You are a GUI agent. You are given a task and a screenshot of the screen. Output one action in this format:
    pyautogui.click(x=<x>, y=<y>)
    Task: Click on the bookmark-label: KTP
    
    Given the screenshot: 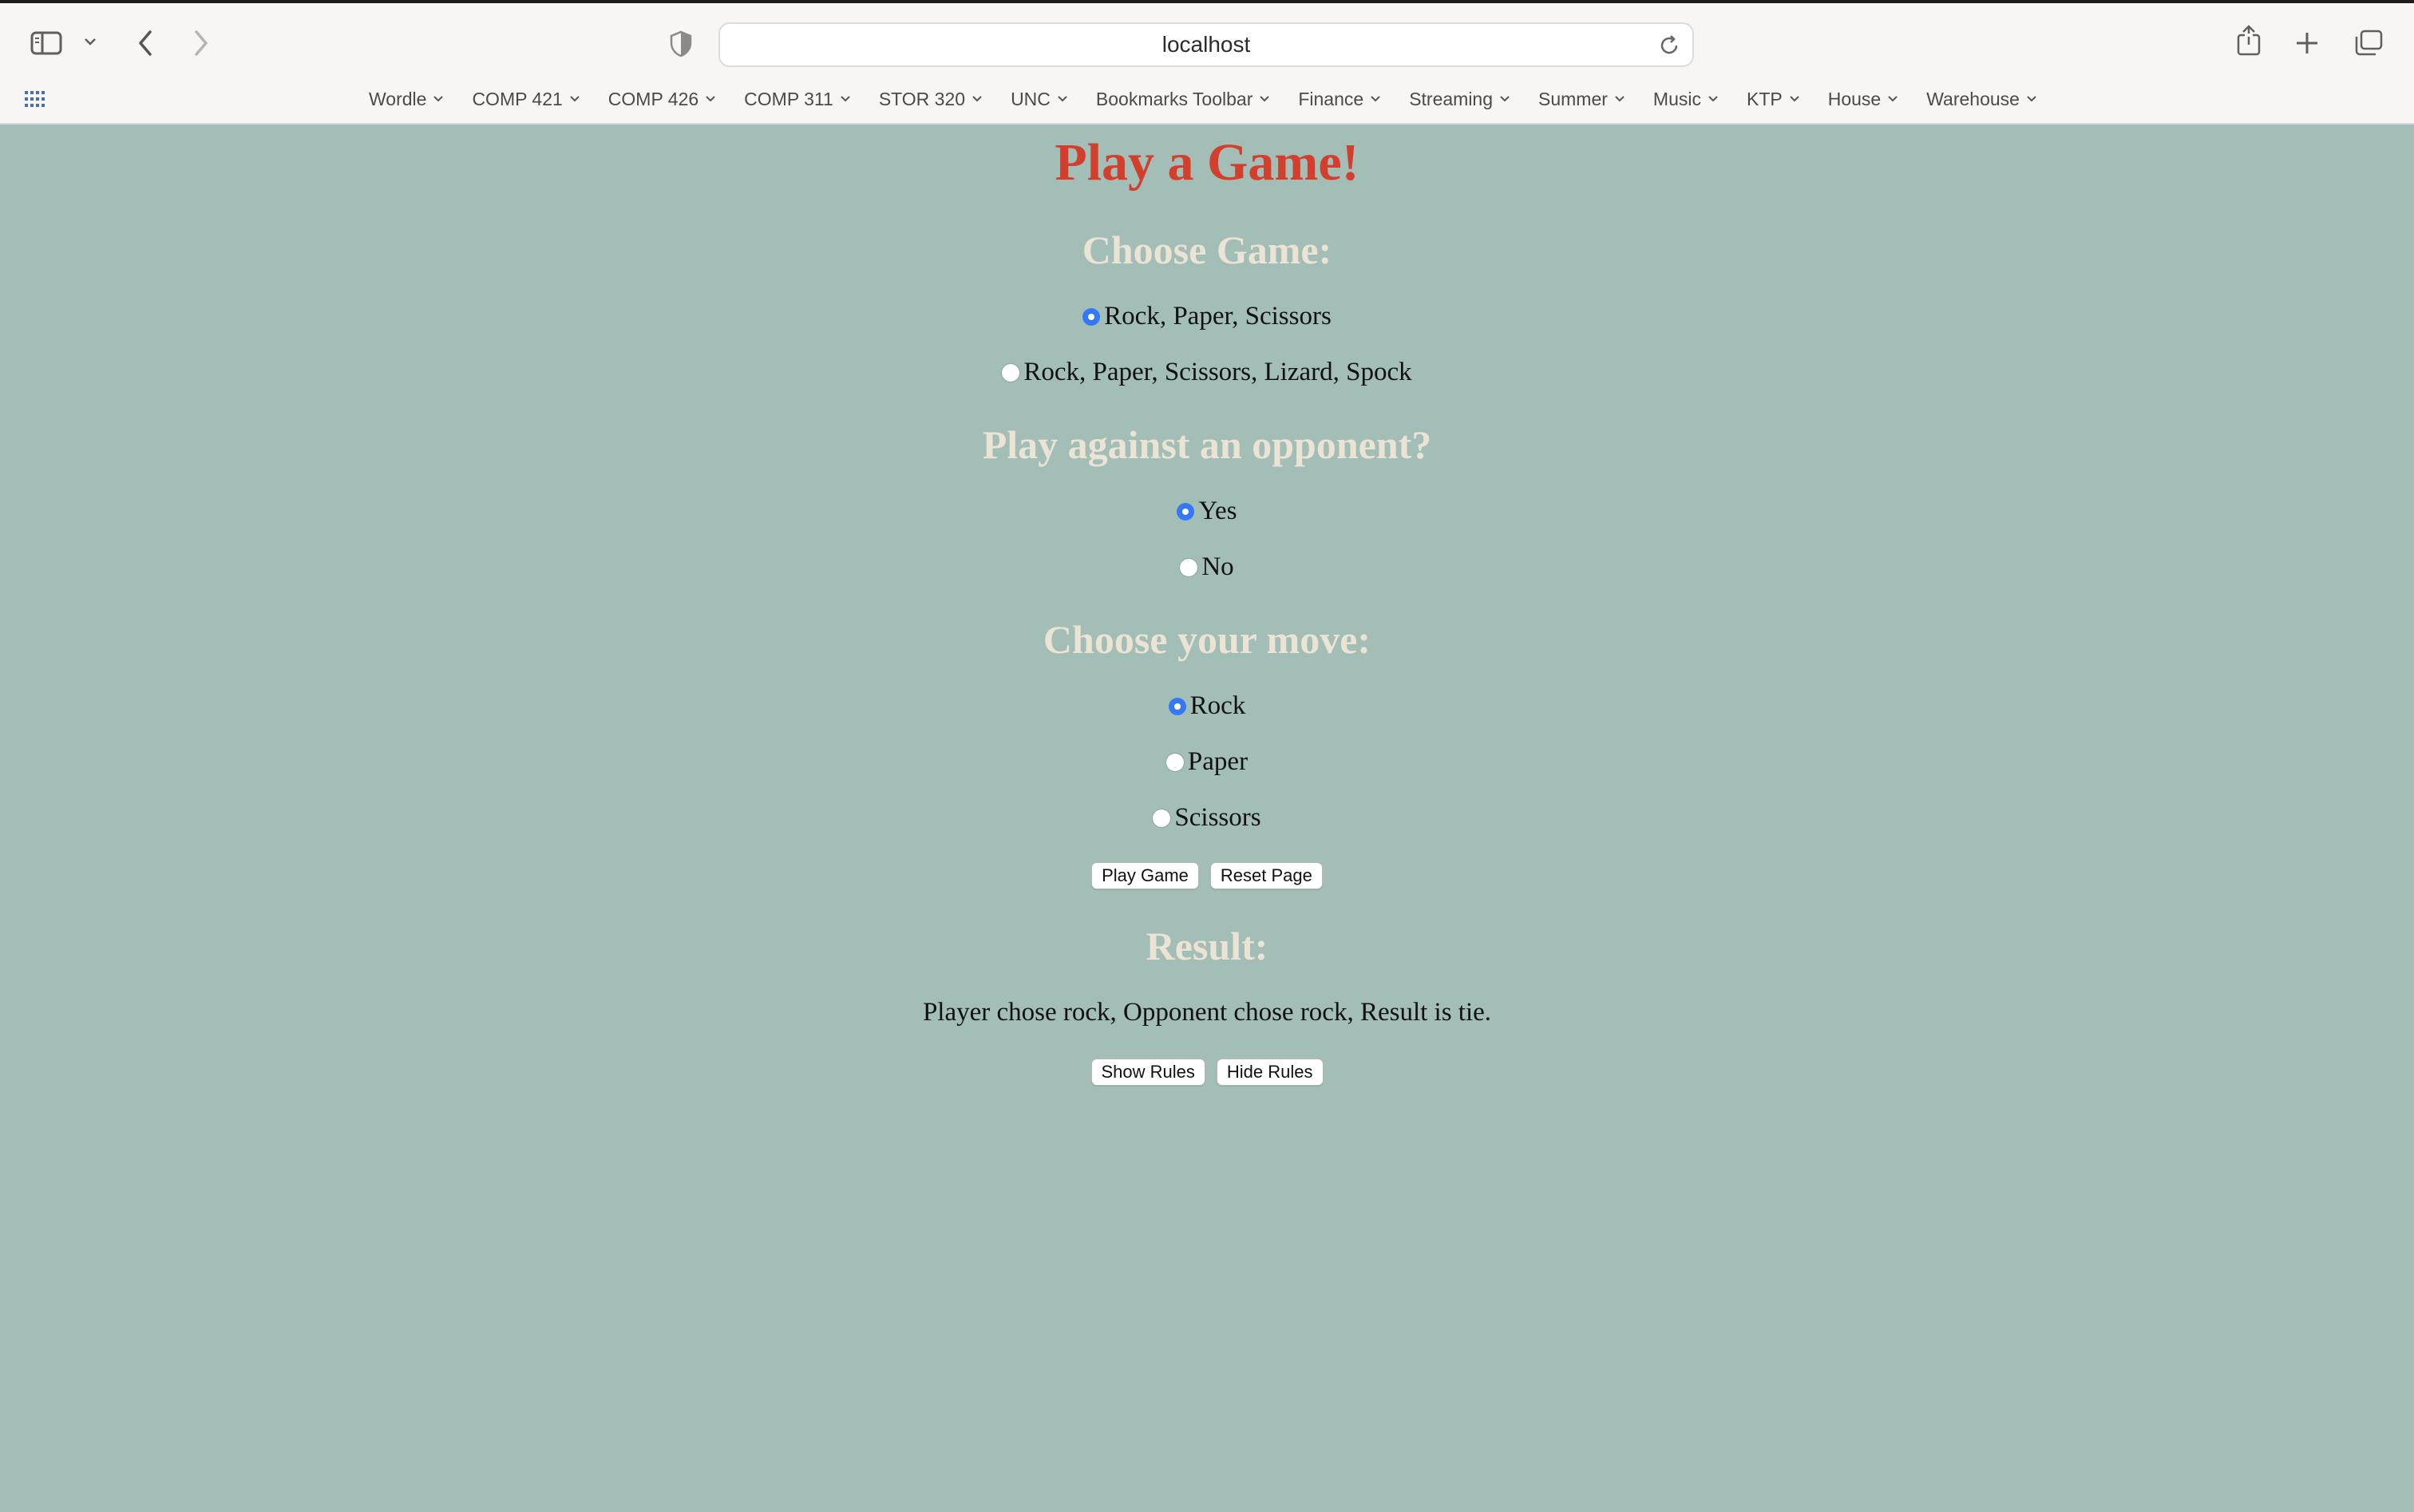 What is the action you would take?
    pyautogui.click(x=1764, y=98)
    